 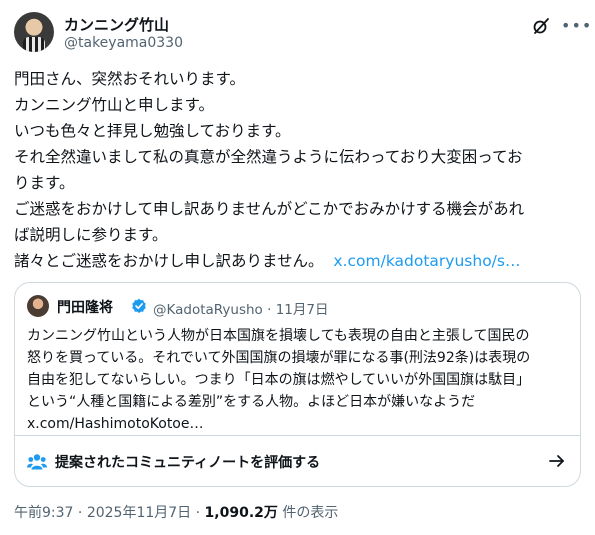 I want to click on tweet-line: カンニング竹山と申します。, so click(x=114, y=105).